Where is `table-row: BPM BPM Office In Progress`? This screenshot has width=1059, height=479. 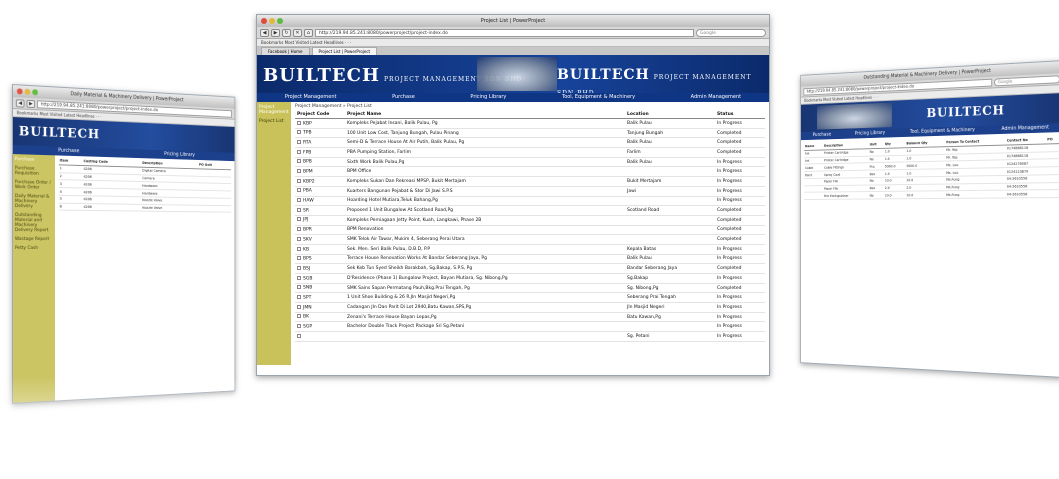
table-row: BPM BPM Office In Progress is located at coordinates (530, 172).